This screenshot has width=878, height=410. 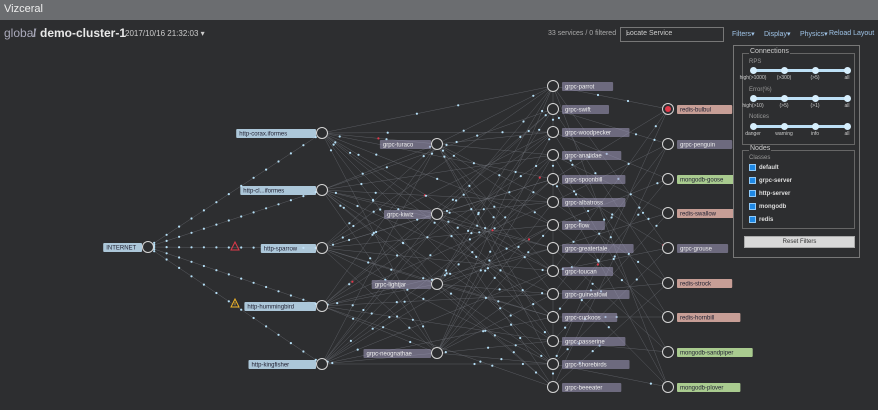 I want to click on service-node-ccr: http-corax.iformes, so click(x=282, y=133).